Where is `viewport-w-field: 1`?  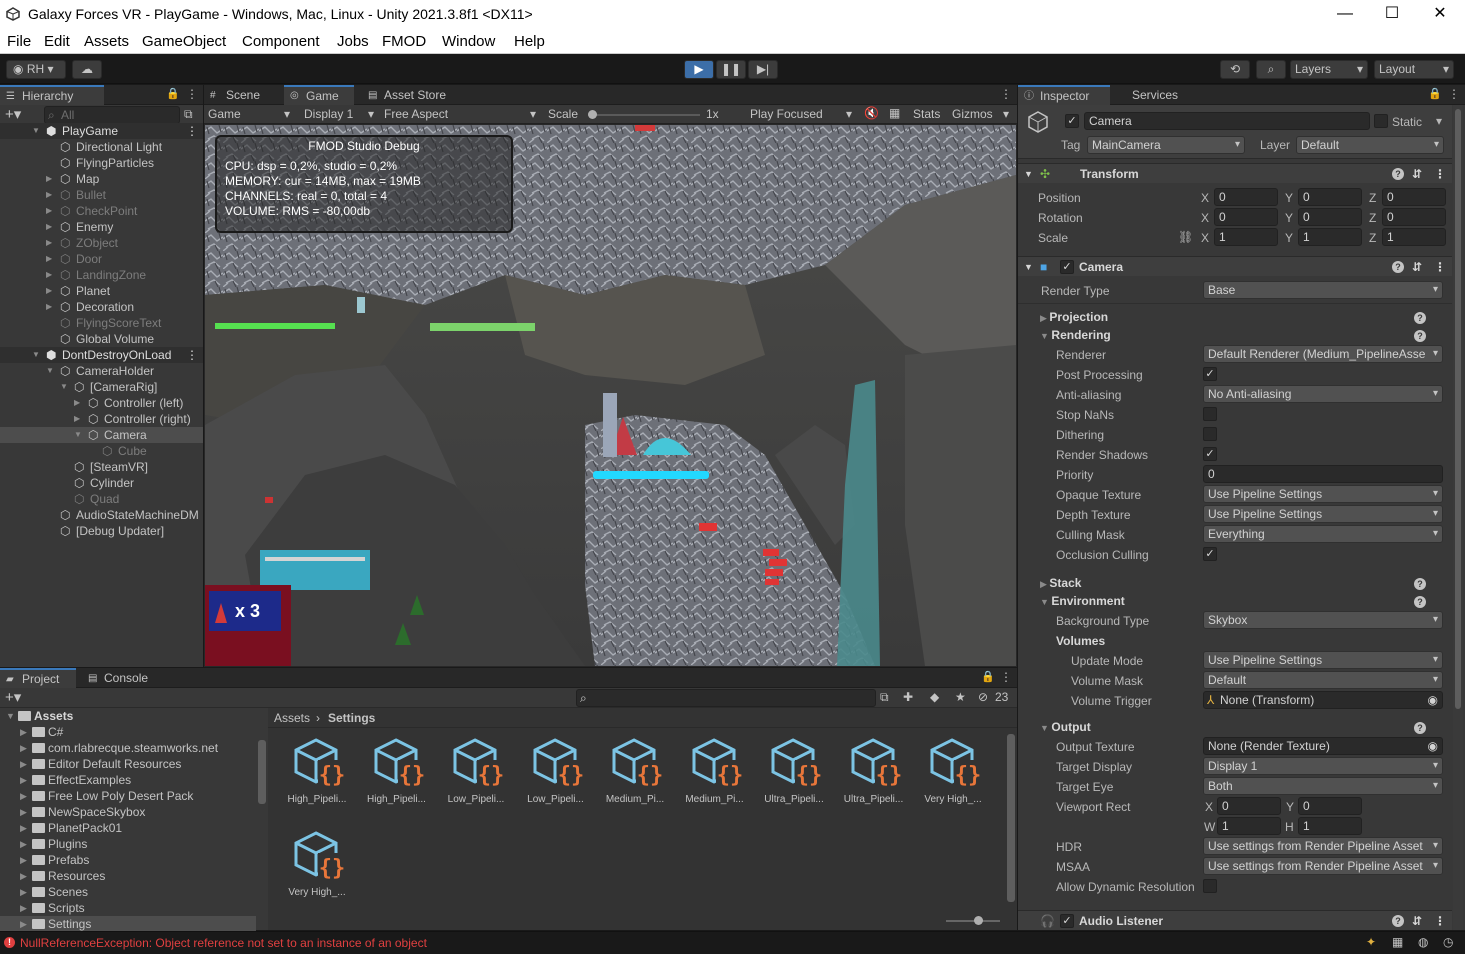
viewport-w-field: 1 is located at coordinates (1249, 826).